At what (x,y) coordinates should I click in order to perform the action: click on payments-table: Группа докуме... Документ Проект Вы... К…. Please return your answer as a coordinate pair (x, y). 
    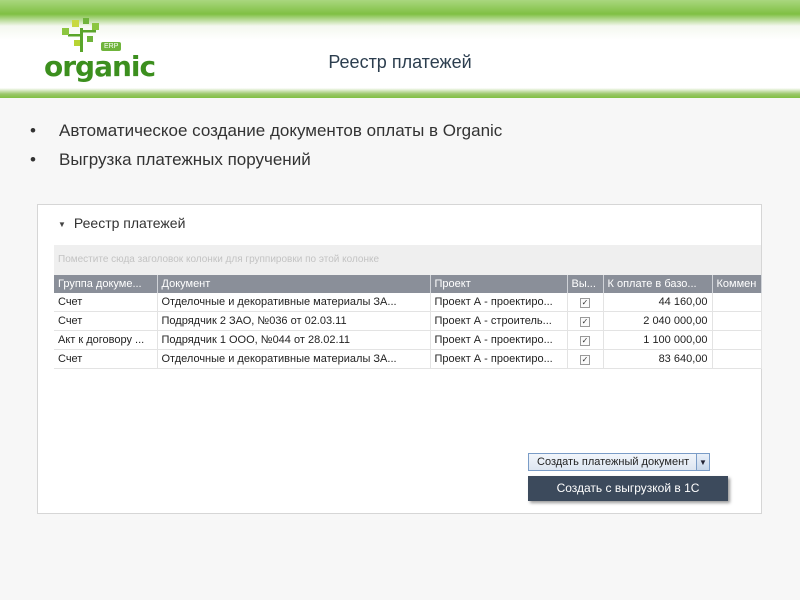
    Looking at the image, I should click on (408, 322).